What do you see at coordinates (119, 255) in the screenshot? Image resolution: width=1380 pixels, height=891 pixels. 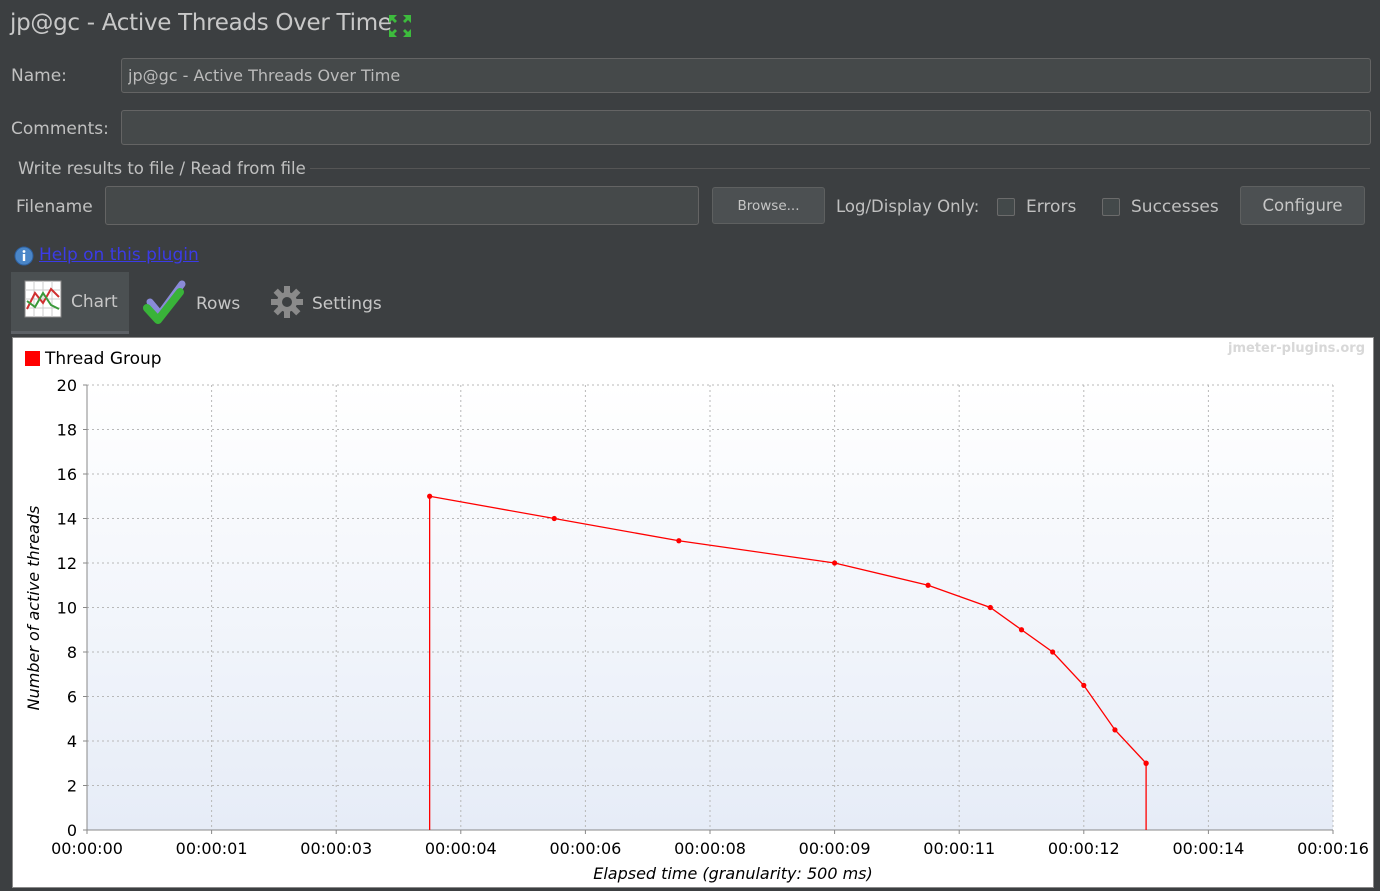 I see `help-link: Help on this plugin` at bounding box center [119, 255].